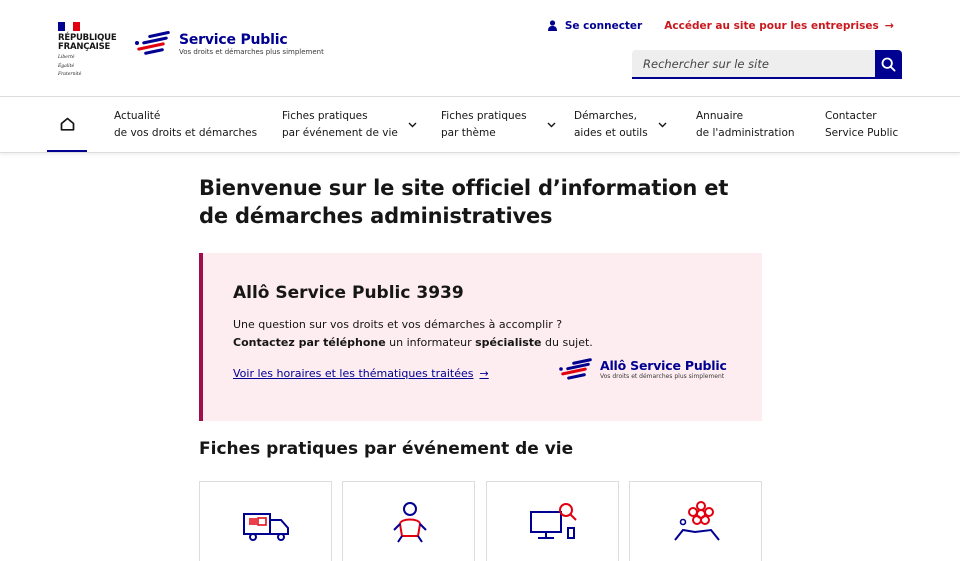 The width and height of the screenshot is (960, 561). I want to click on search-icon, so click(888, 64).